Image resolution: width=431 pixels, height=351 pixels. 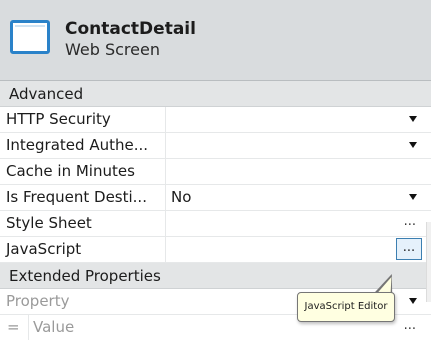 What do you see at coordinates (130, 29) in the screenshot?
I see `object-title: ContactDetail` at bounding box center [130, 29].